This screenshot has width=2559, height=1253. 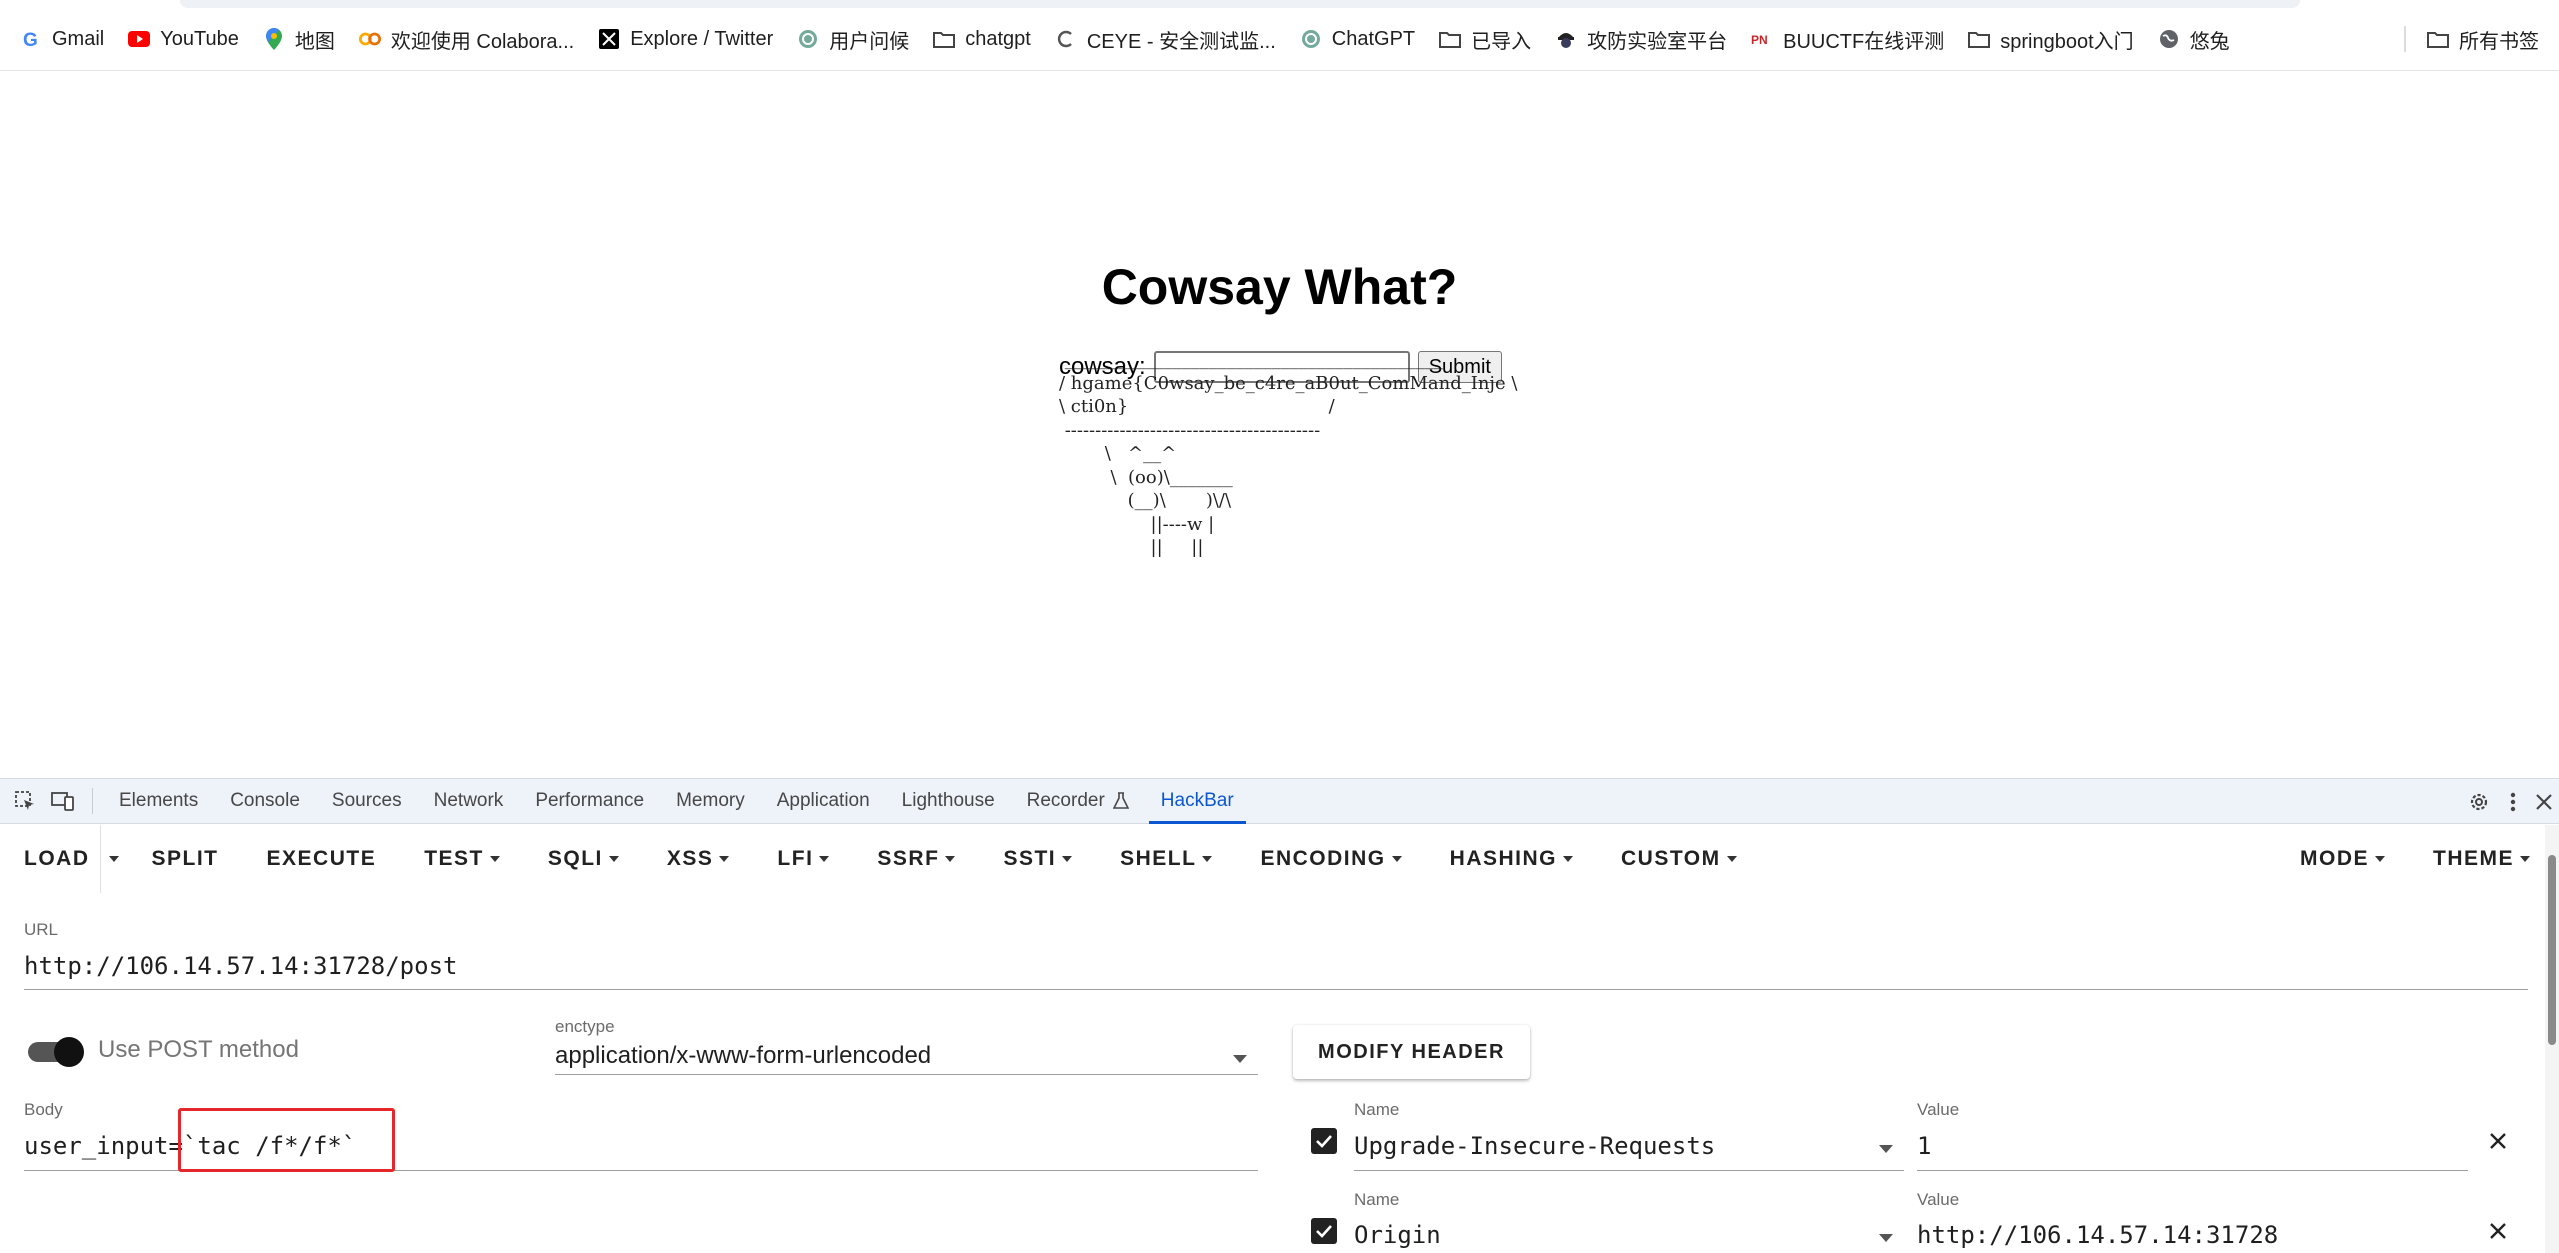 I want to click on bookmark-folder-imported: 已导入, so click(x=1485, y=39).